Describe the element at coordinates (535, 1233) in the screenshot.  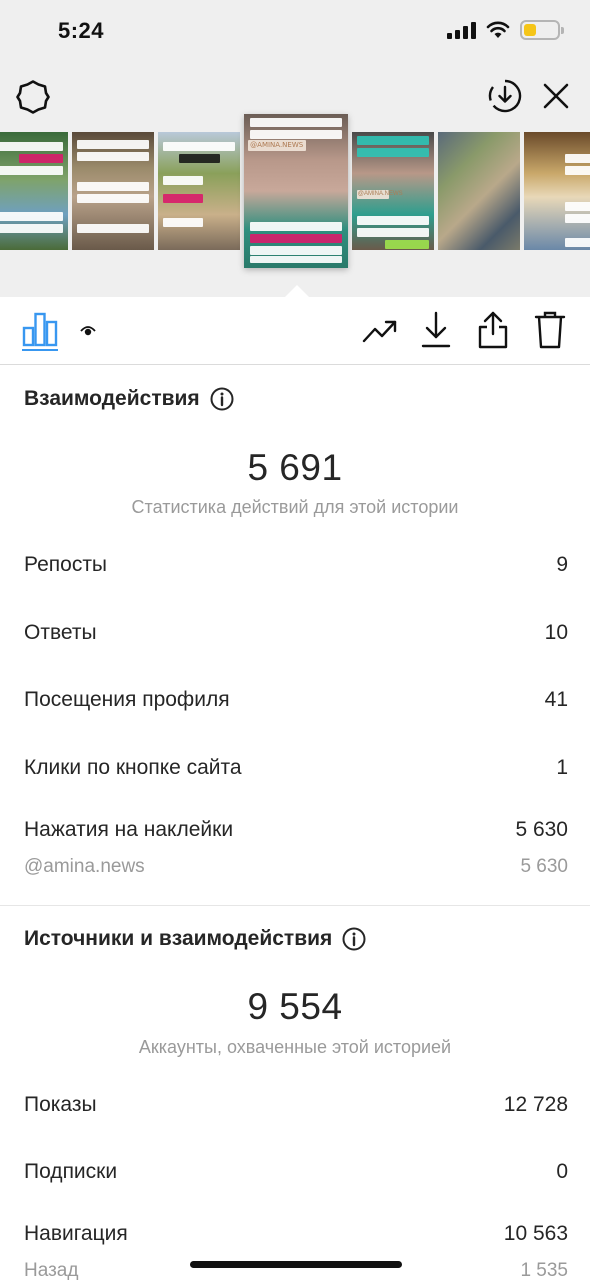
I see `stat-value: 10 563` at that location.